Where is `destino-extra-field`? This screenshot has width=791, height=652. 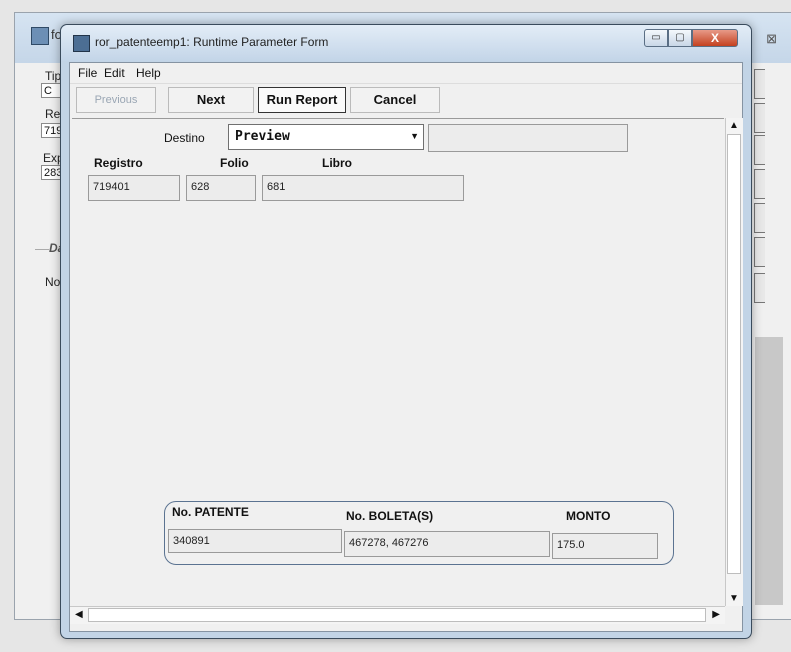 destino-extra-field is located at coordinates (528, 138).